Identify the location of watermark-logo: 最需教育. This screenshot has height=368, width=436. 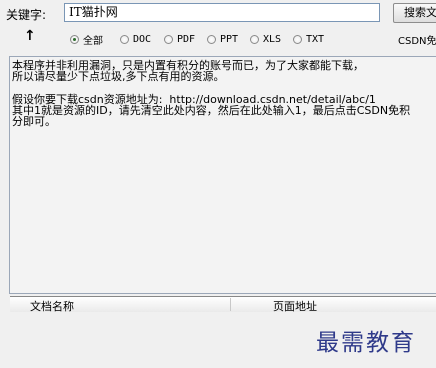
(366, 343).